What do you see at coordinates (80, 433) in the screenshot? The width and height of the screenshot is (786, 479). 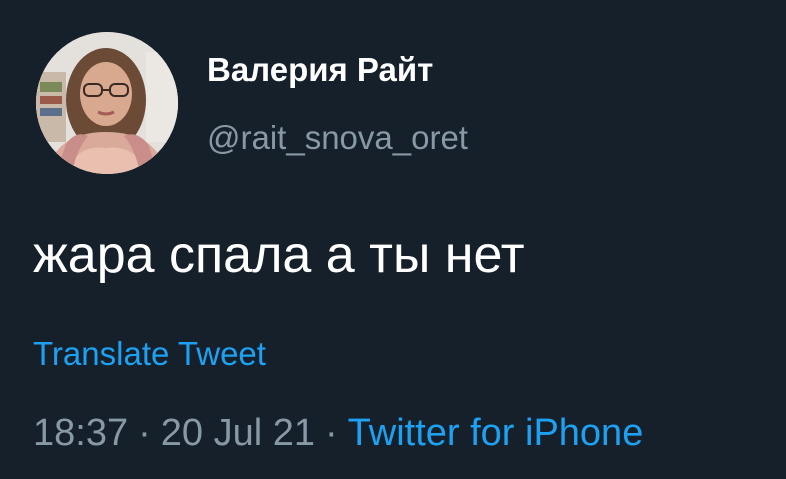 I see `tweet-time: 18:37` at bounding box center [80, 433].